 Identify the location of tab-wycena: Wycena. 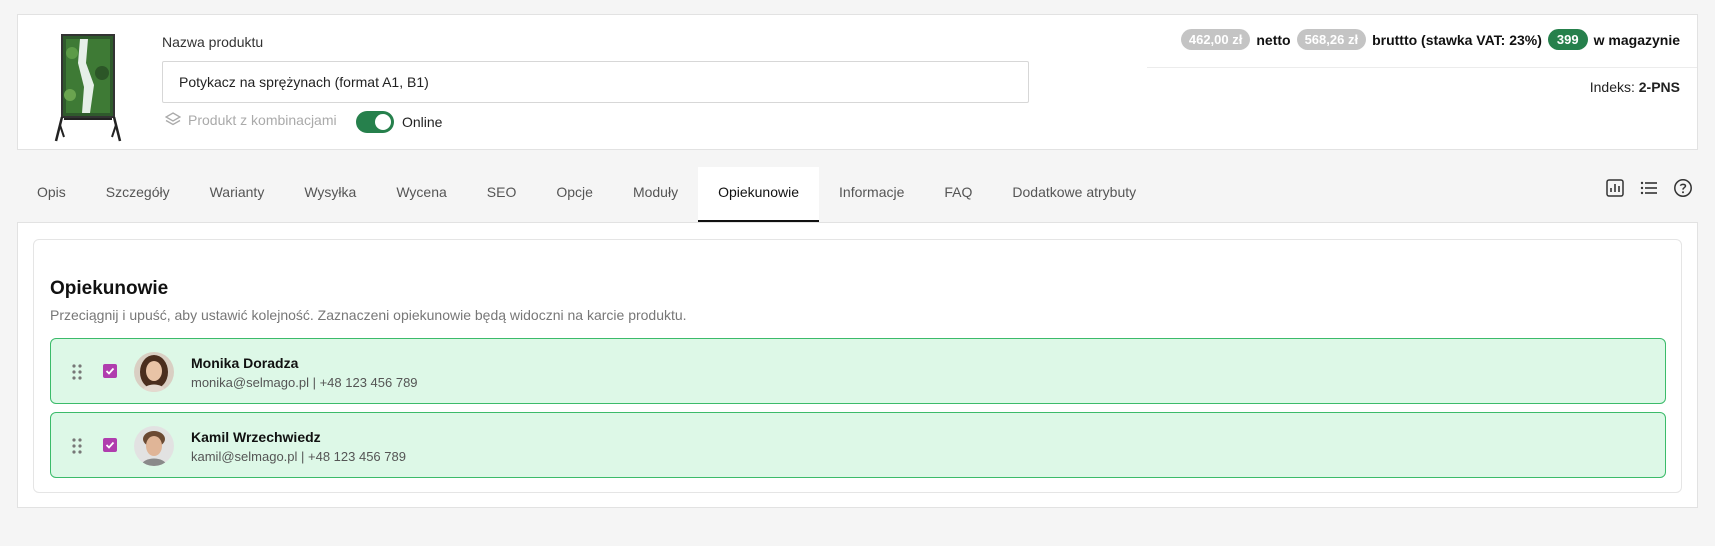
(421, 195).